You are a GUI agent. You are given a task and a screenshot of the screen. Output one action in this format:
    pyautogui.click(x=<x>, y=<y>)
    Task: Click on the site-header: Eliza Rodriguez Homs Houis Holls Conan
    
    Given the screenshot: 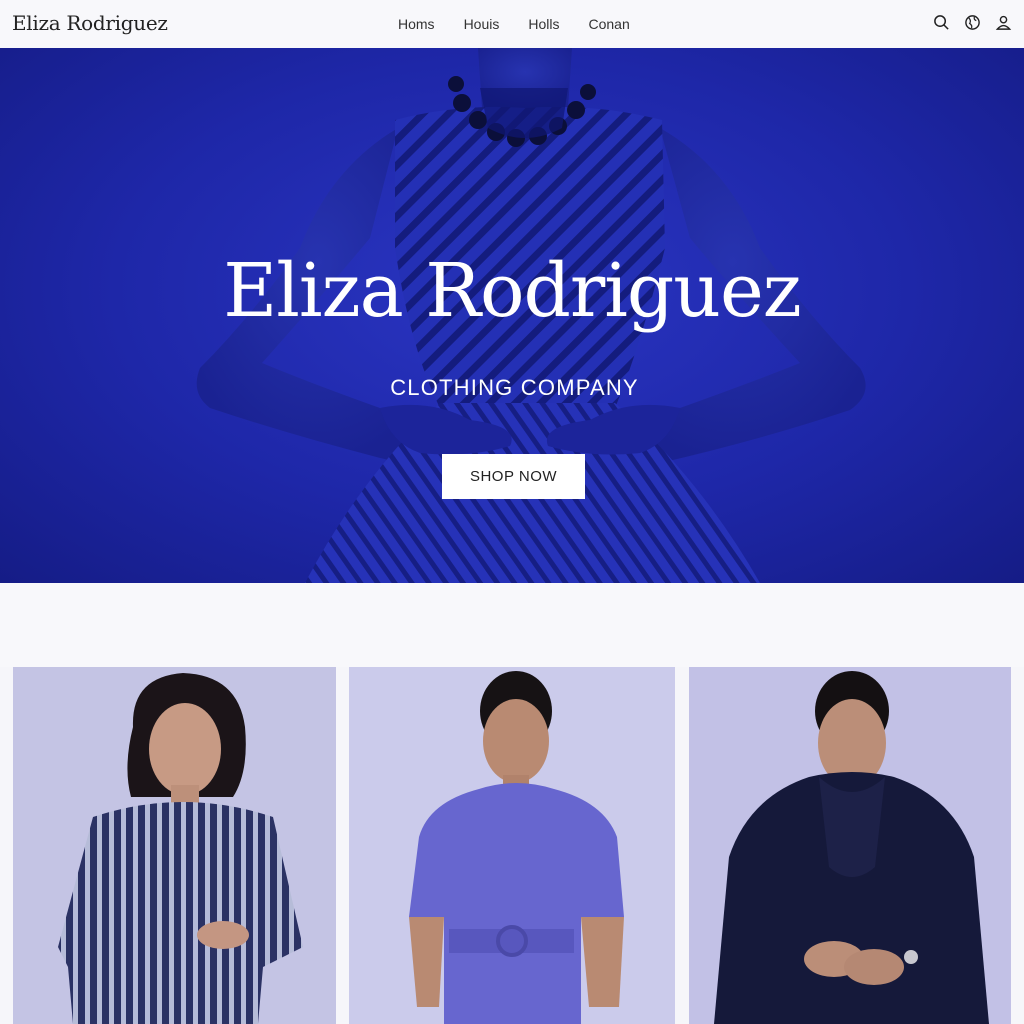 What is the action you would take?
    pyautogui.click(x=512, y=24)
    